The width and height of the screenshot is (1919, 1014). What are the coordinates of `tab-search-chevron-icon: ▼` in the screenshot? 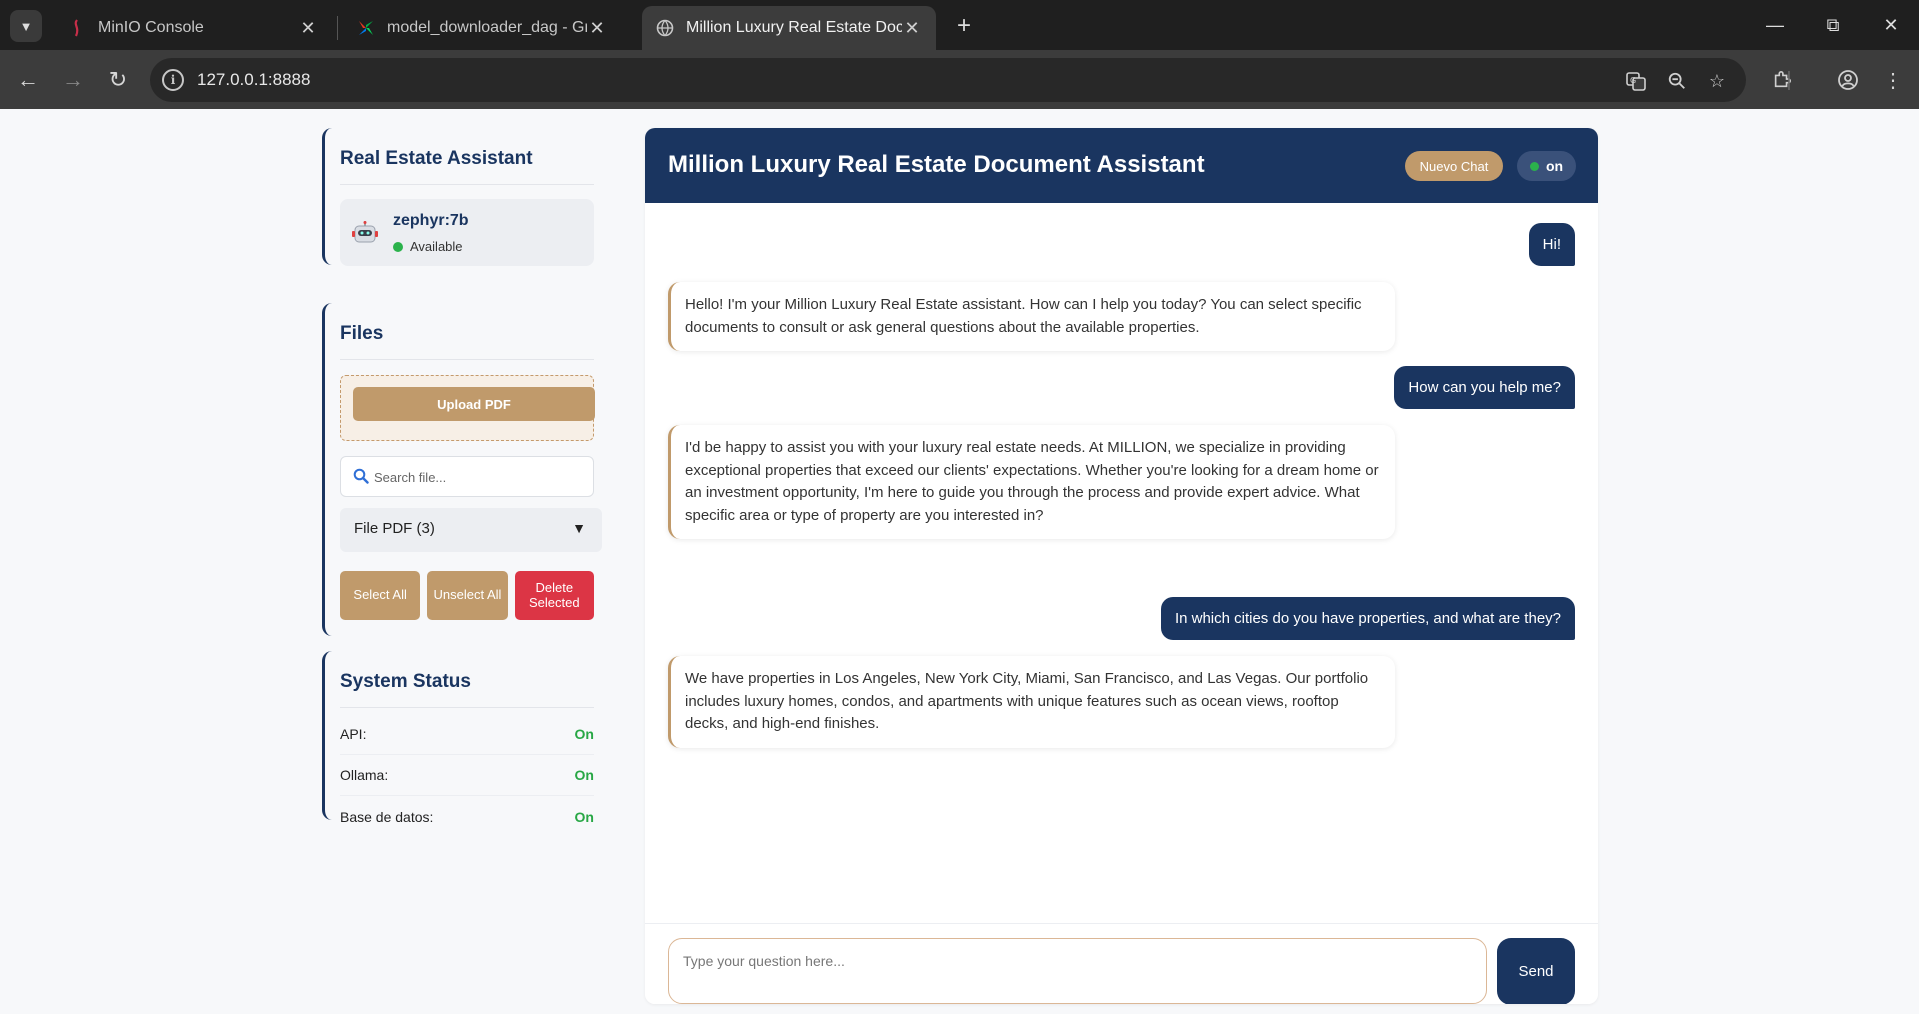 It's located at (26, 26).